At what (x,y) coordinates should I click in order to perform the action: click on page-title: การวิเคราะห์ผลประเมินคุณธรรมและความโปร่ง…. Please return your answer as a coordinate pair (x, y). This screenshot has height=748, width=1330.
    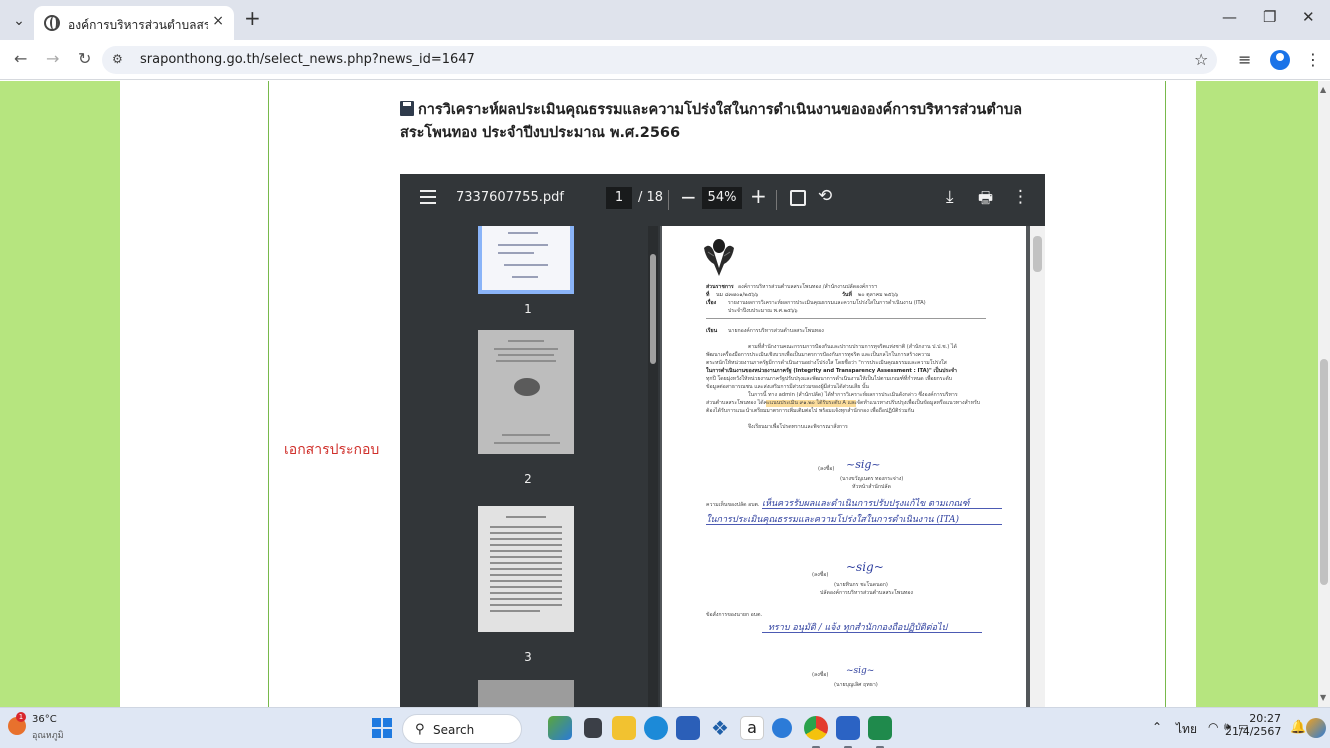
    Looking at the image, I should click on (720, 122).